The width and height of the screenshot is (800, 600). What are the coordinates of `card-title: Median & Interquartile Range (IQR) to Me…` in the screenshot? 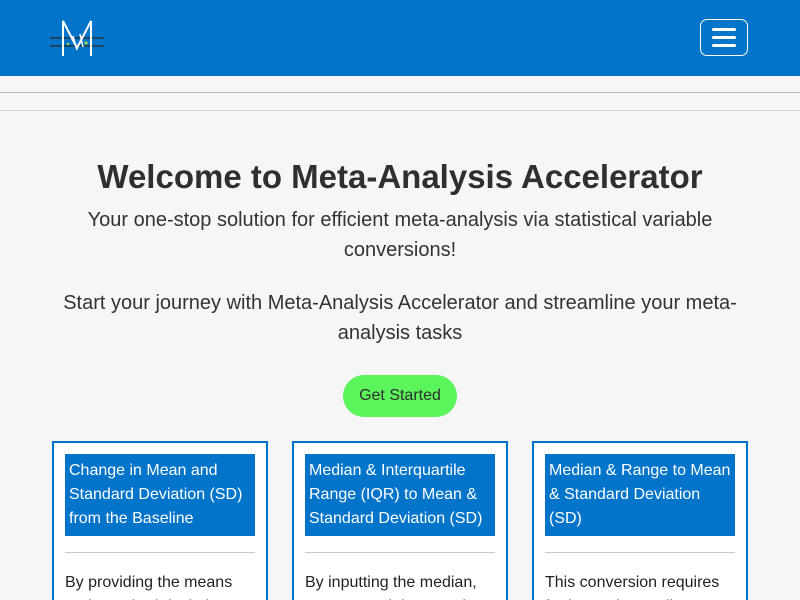 It's located at (400, 495).